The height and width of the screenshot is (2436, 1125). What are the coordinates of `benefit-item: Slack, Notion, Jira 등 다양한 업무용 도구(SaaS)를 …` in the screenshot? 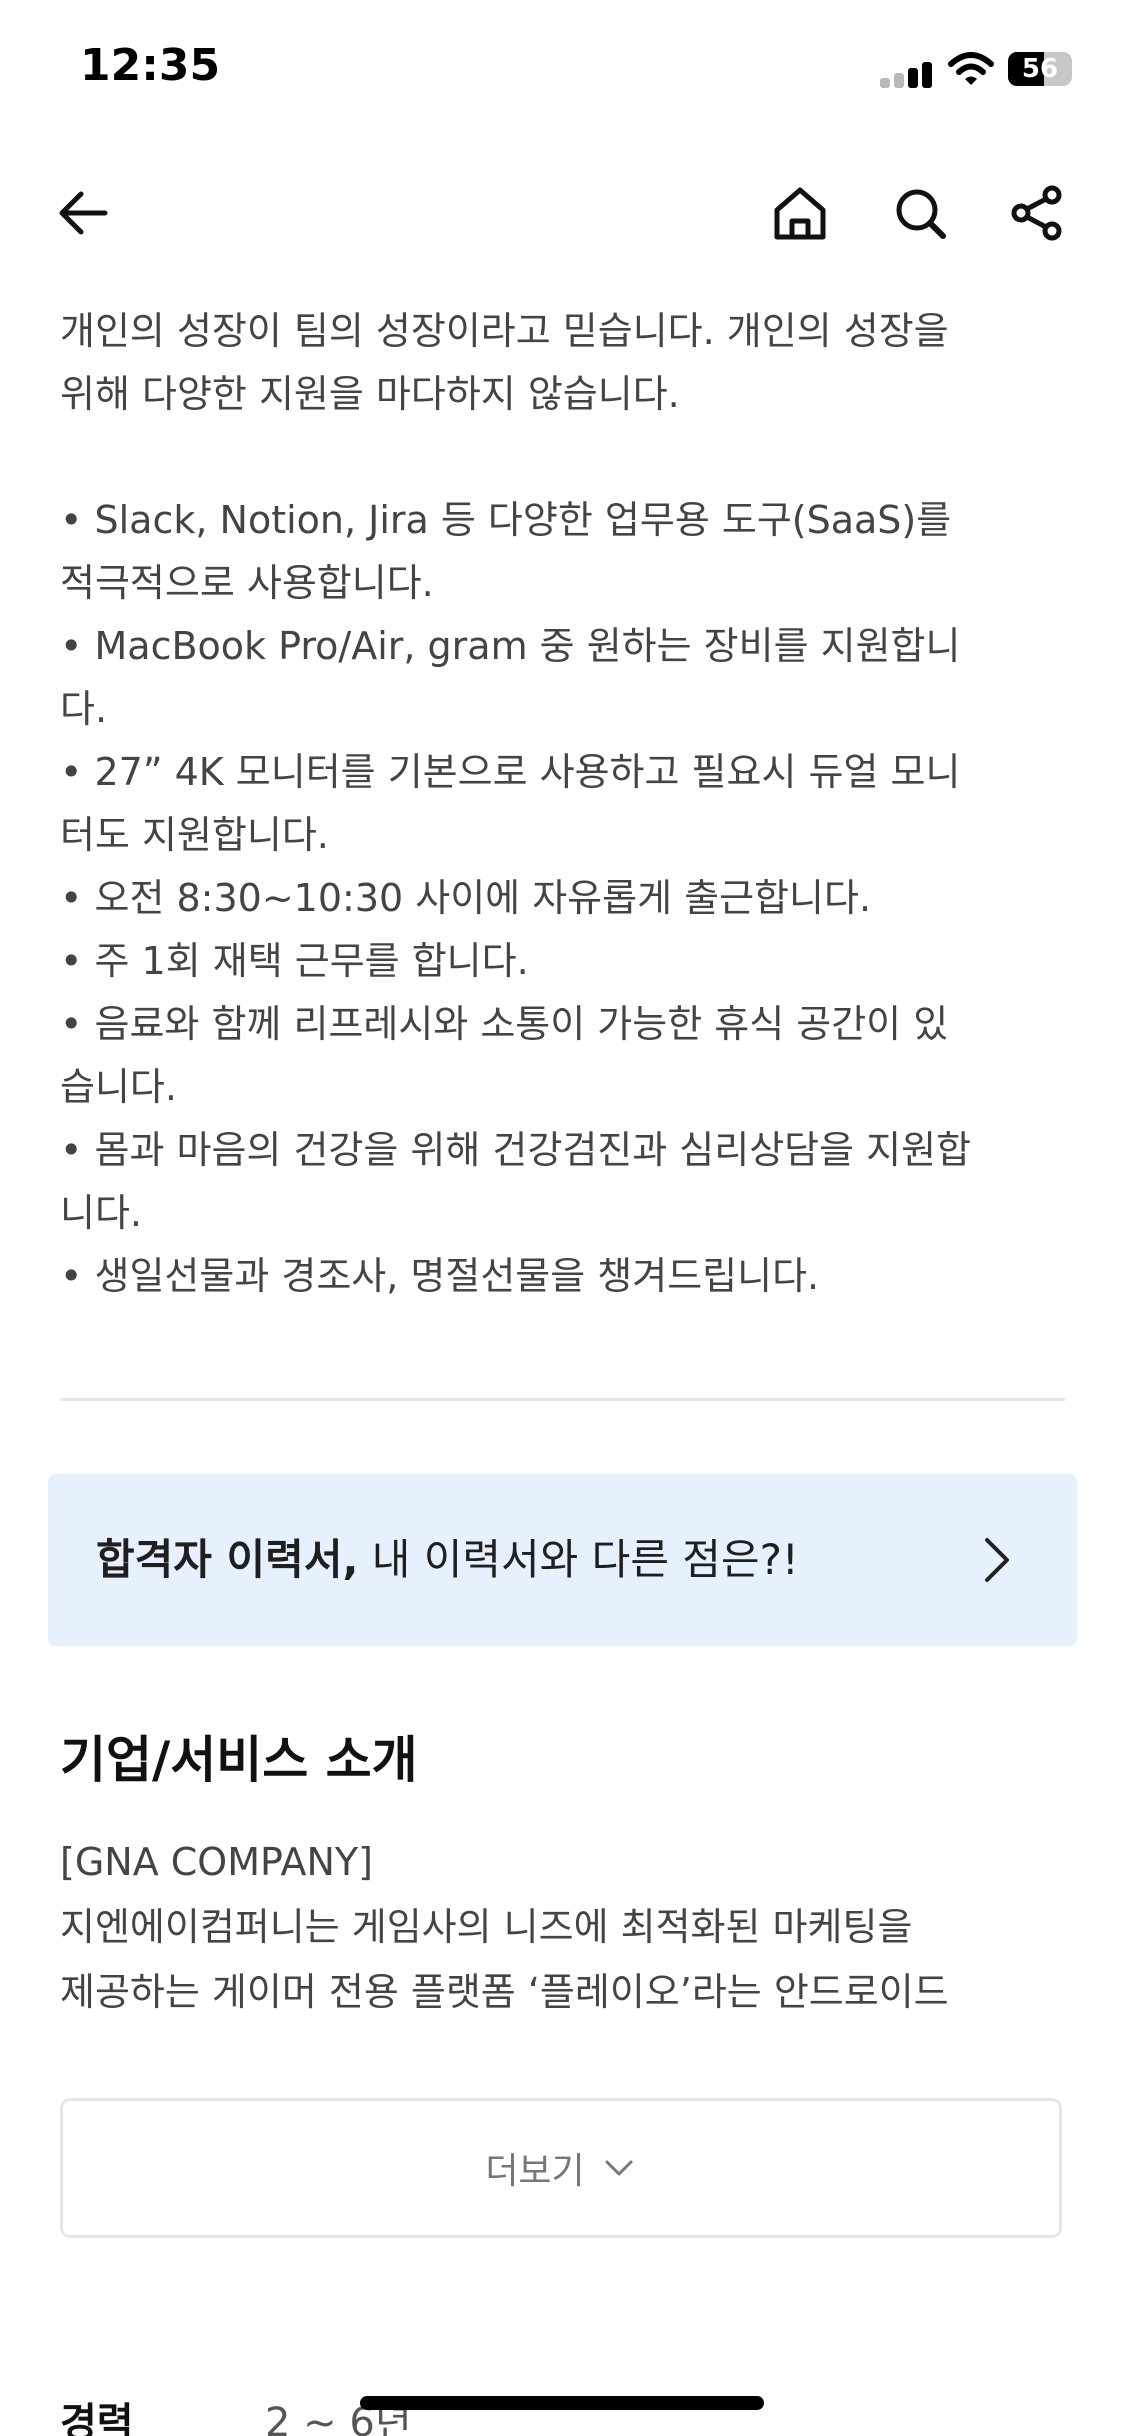 It's located at (565, 552).